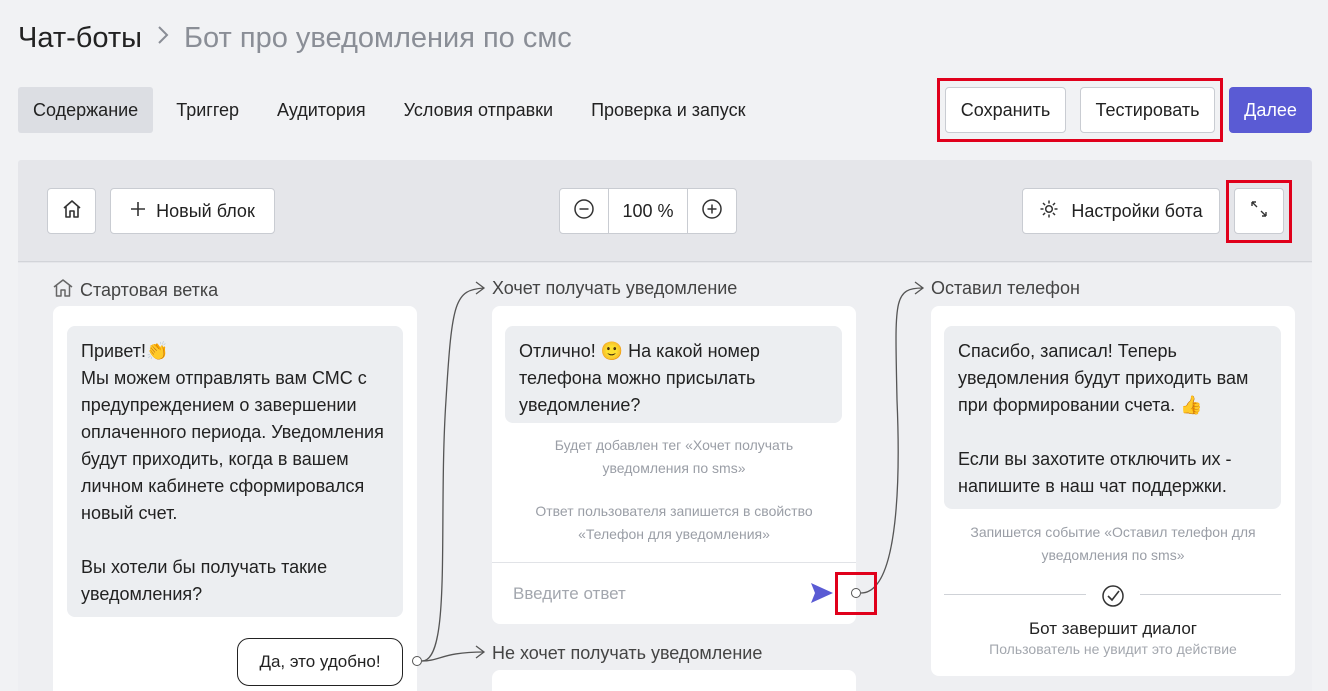 The height and width of the screenshot is (691, 1328). I want to click on zoom-out-button, so click(584, 211).